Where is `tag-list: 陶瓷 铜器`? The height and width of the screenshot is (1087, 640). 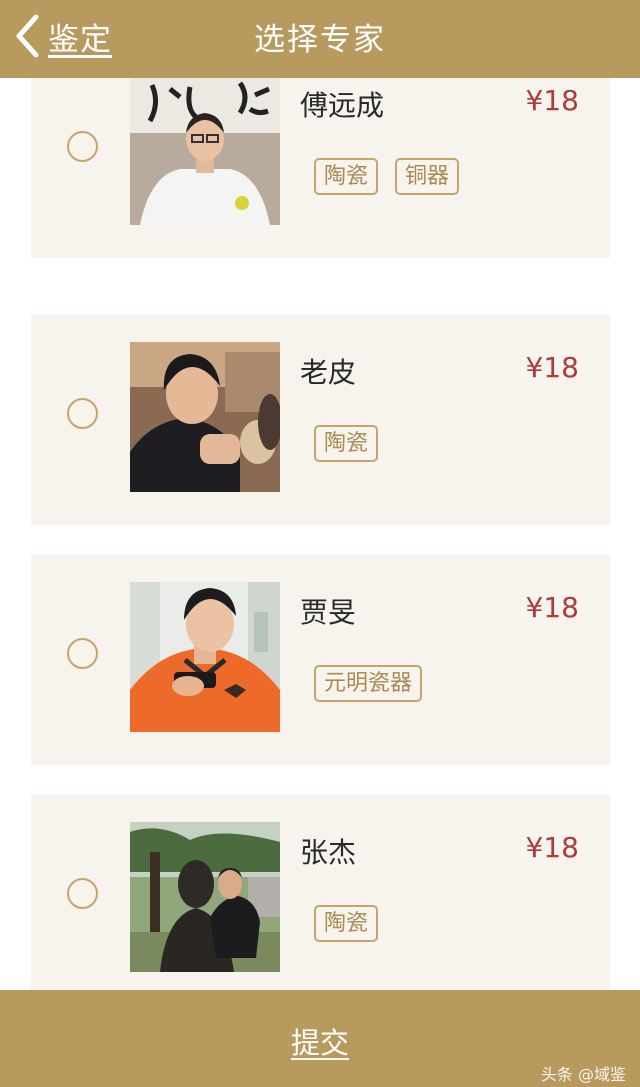
tag-list: 陶瓷 铜器 is located at coordinates (387, 176).